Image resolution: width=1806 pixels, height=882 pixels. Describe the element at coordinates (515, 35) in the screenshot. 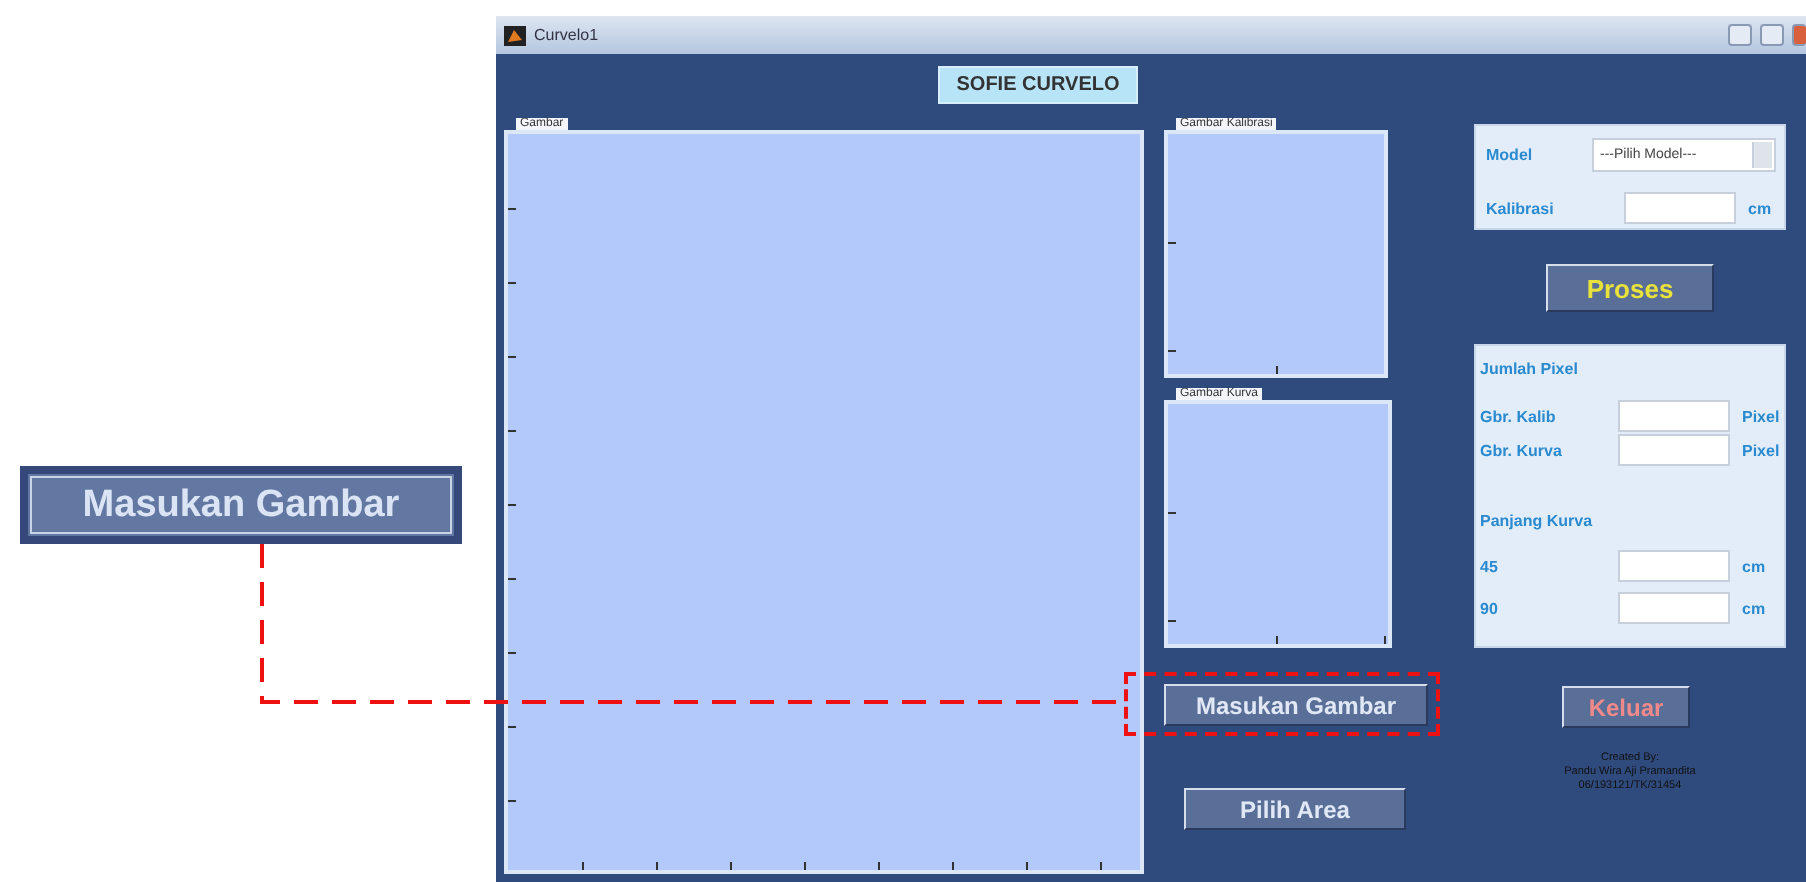

I see `app-icon` at that location.